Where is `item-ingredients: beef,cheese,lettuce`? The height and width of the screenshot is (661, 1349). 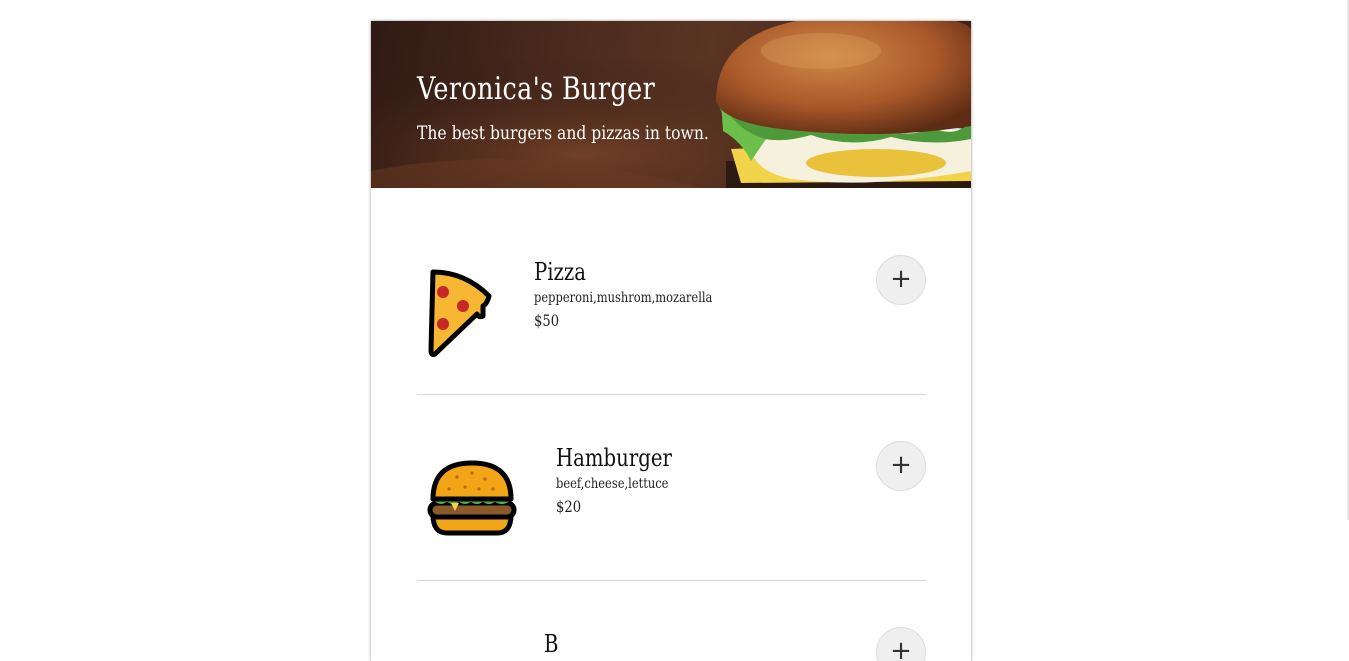 item-ingredients: beef,cheese,lettuce is located at coordinates (612, 484).